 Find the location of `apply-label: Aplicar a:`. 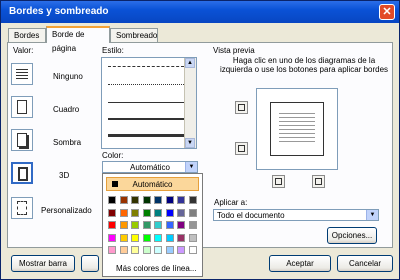

apply-label: Aplicar a: is located at coordinates (231, 202).